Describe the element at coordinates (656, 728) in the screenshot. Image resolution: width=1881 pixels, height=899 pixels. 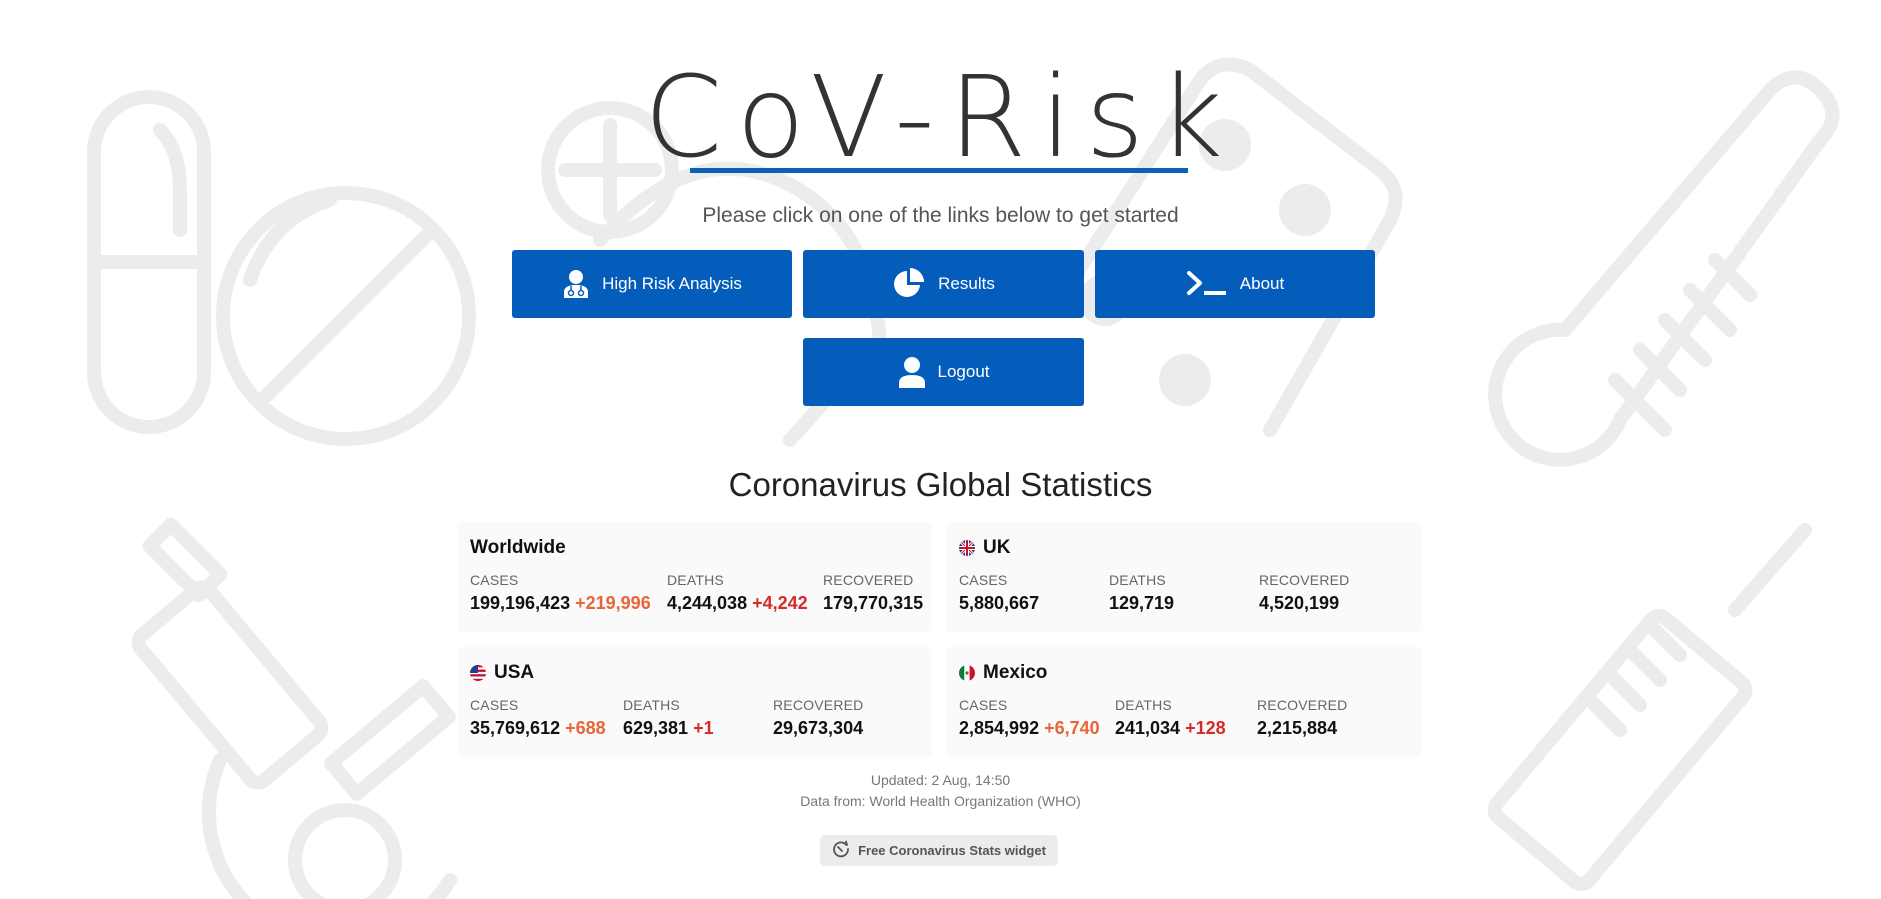
I see `deaths-value: 629,381` at that location.